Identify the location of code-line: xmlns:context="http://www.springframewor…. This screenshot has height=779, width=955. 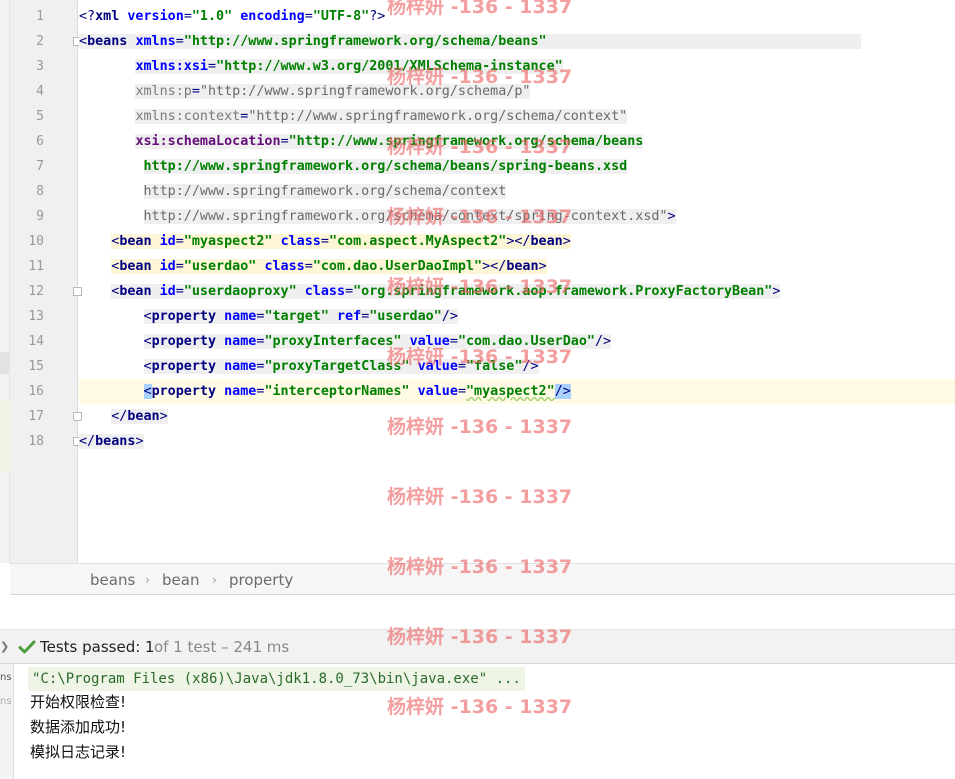
(517, 116).